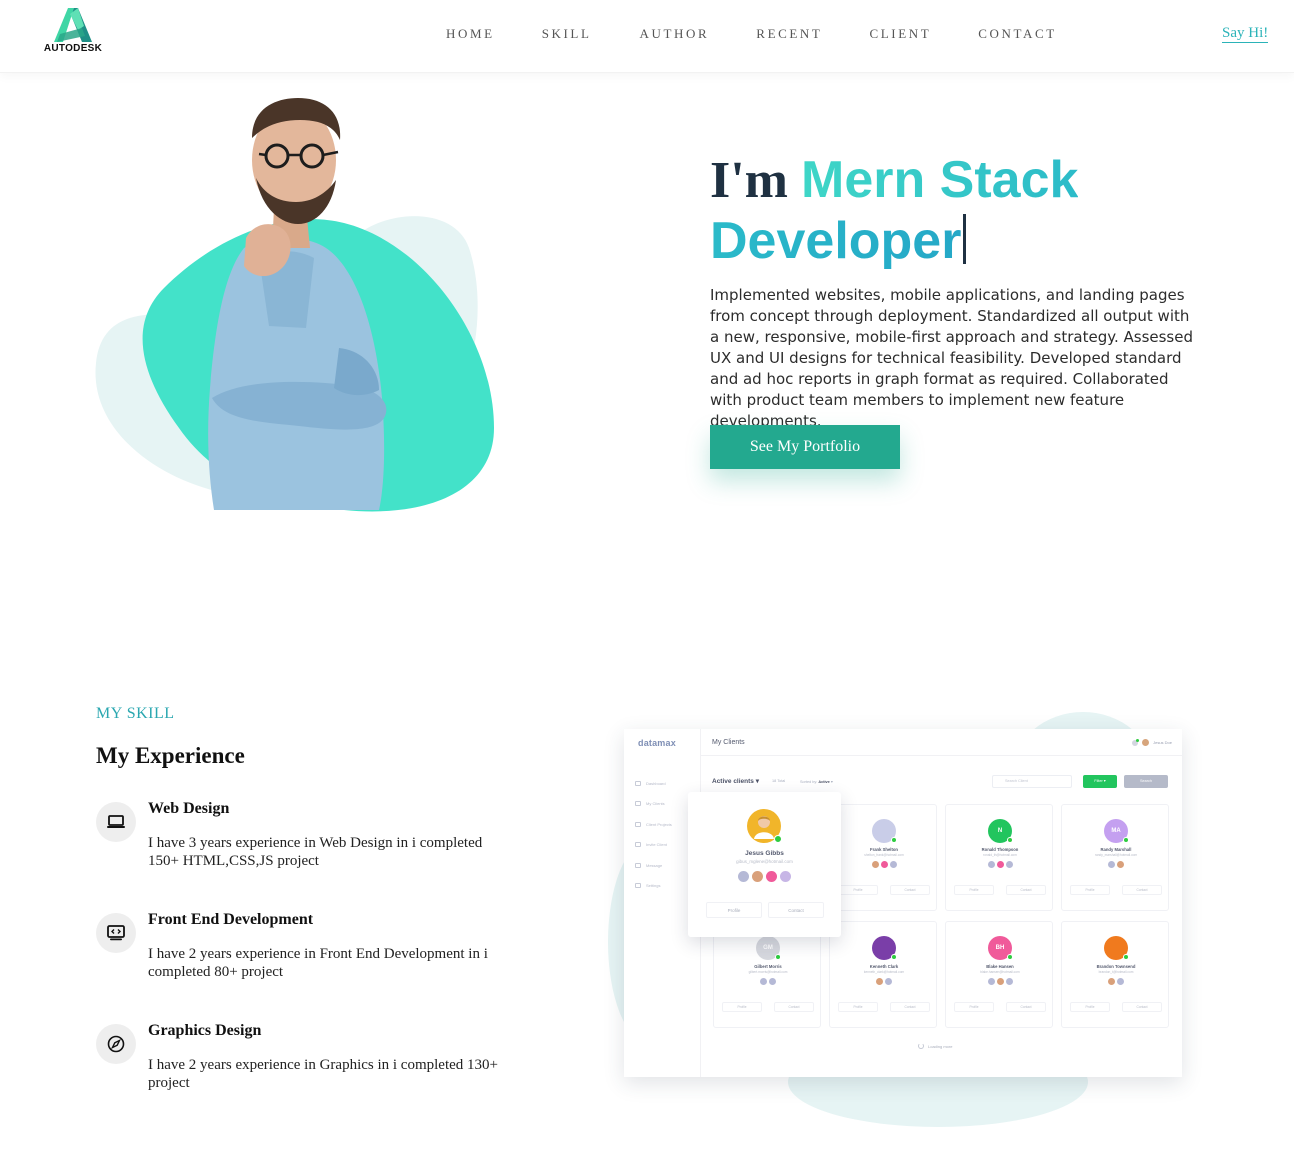 This screenshot has height=1173, width=1294. What do you see at coordinates (135, 713) in the screenshot?
I see `skill-kicker: MY SKILL` at bounding box center [135, 713].